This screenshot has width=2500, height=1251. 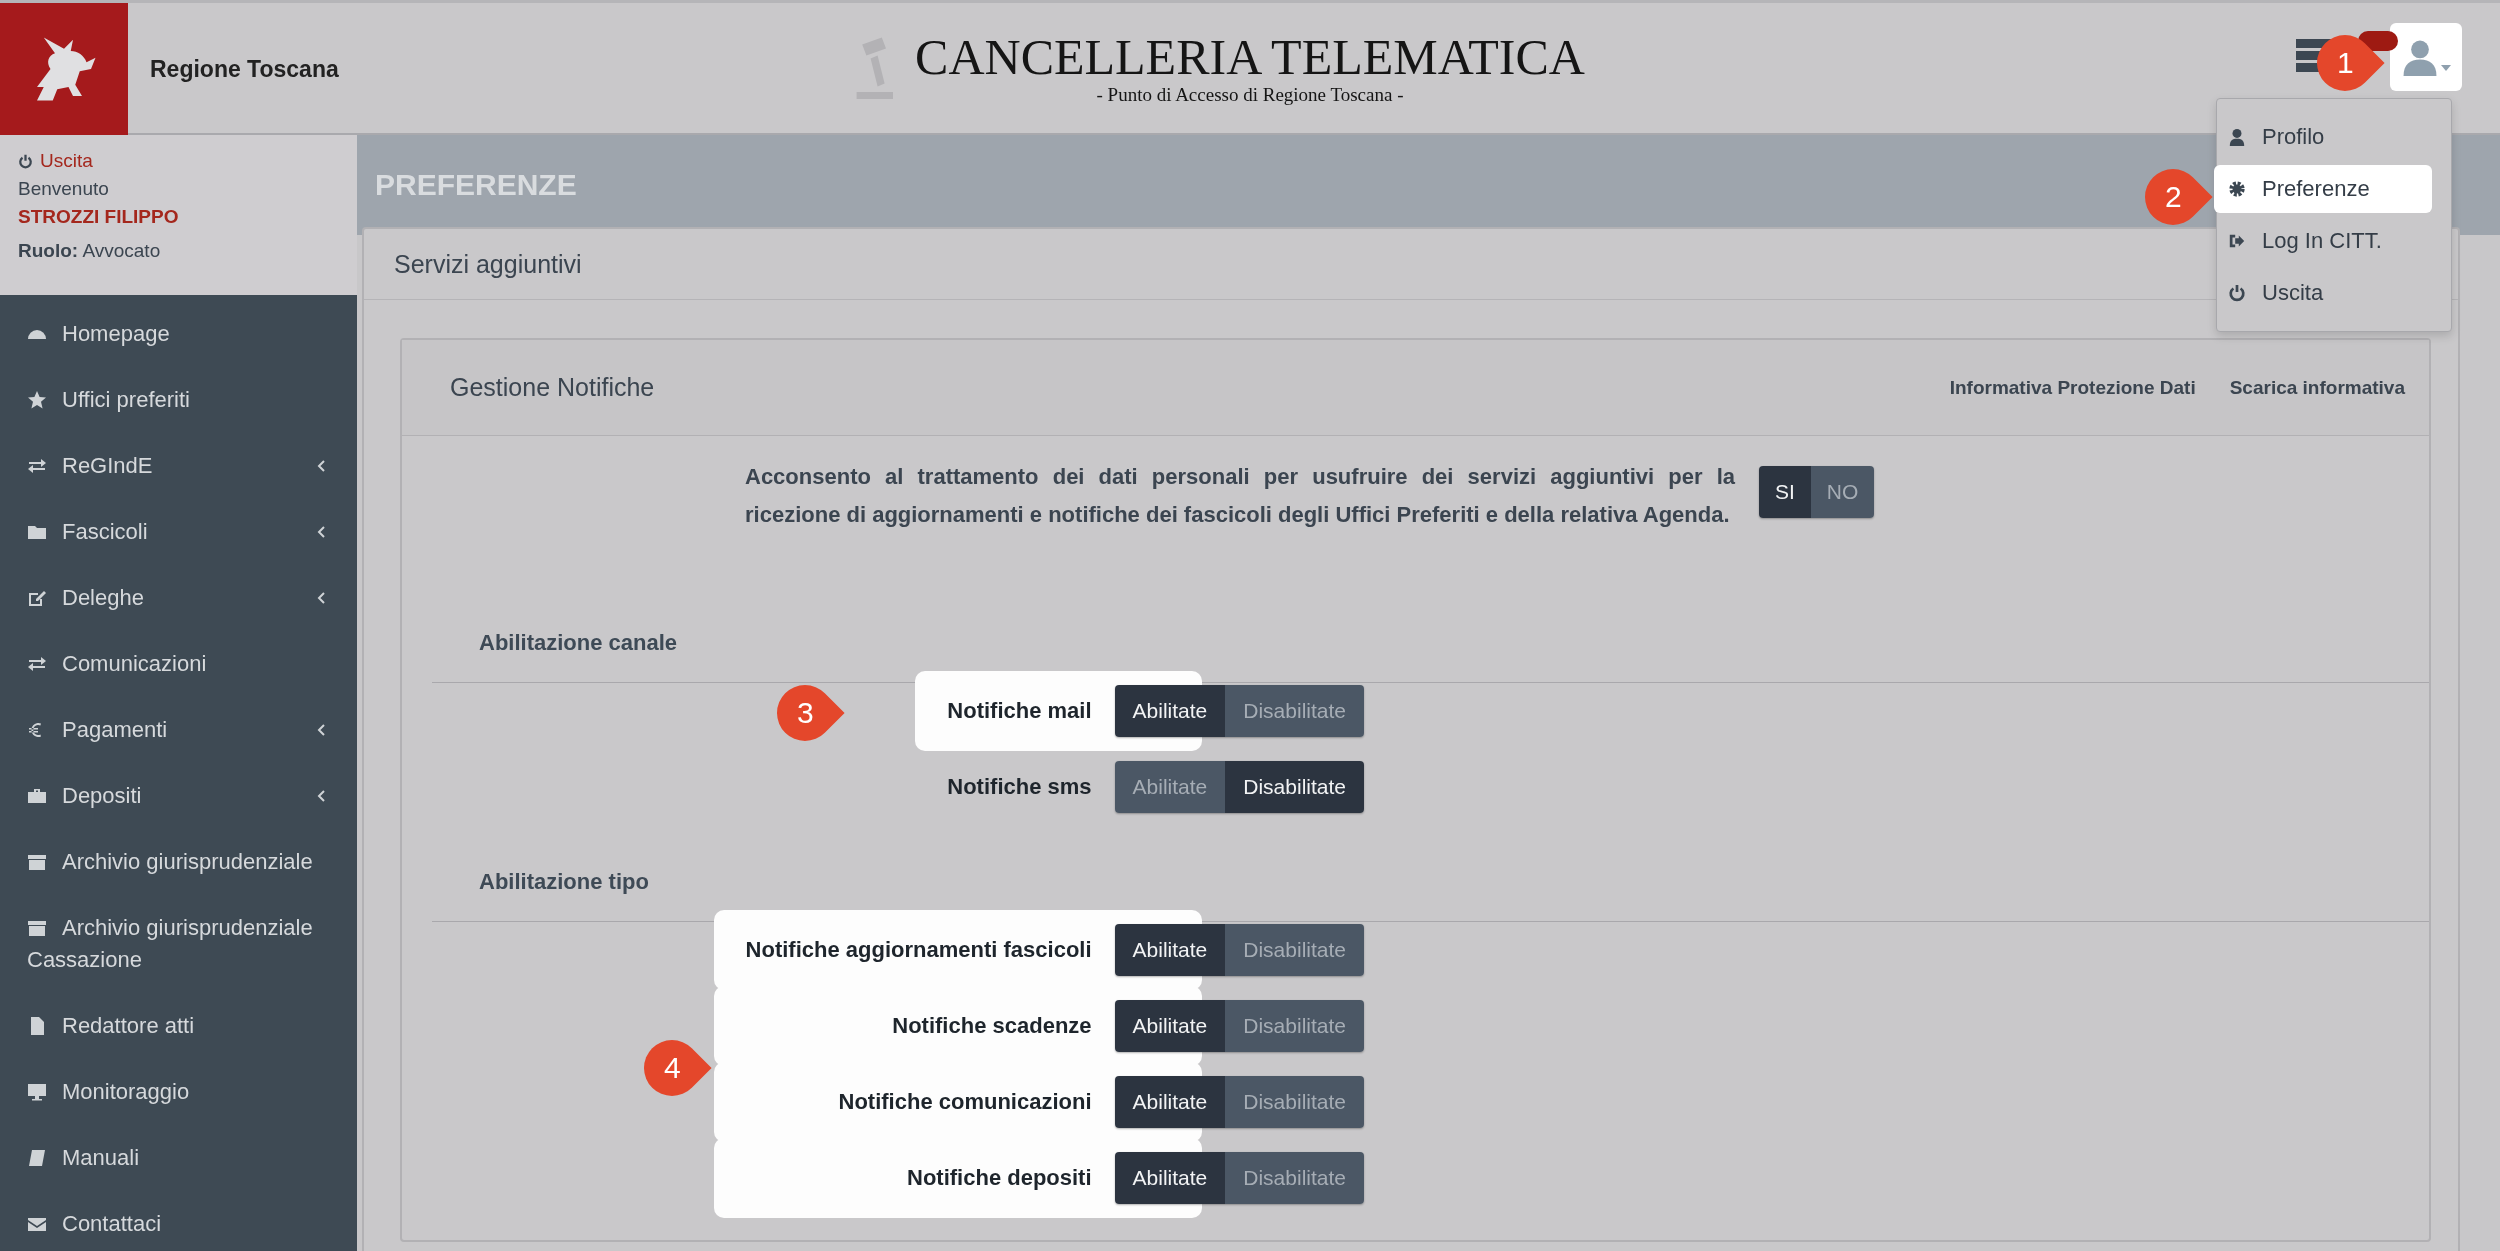 I want to click on setting-label: Notifiche depositi, so click(x=999, y=1178).